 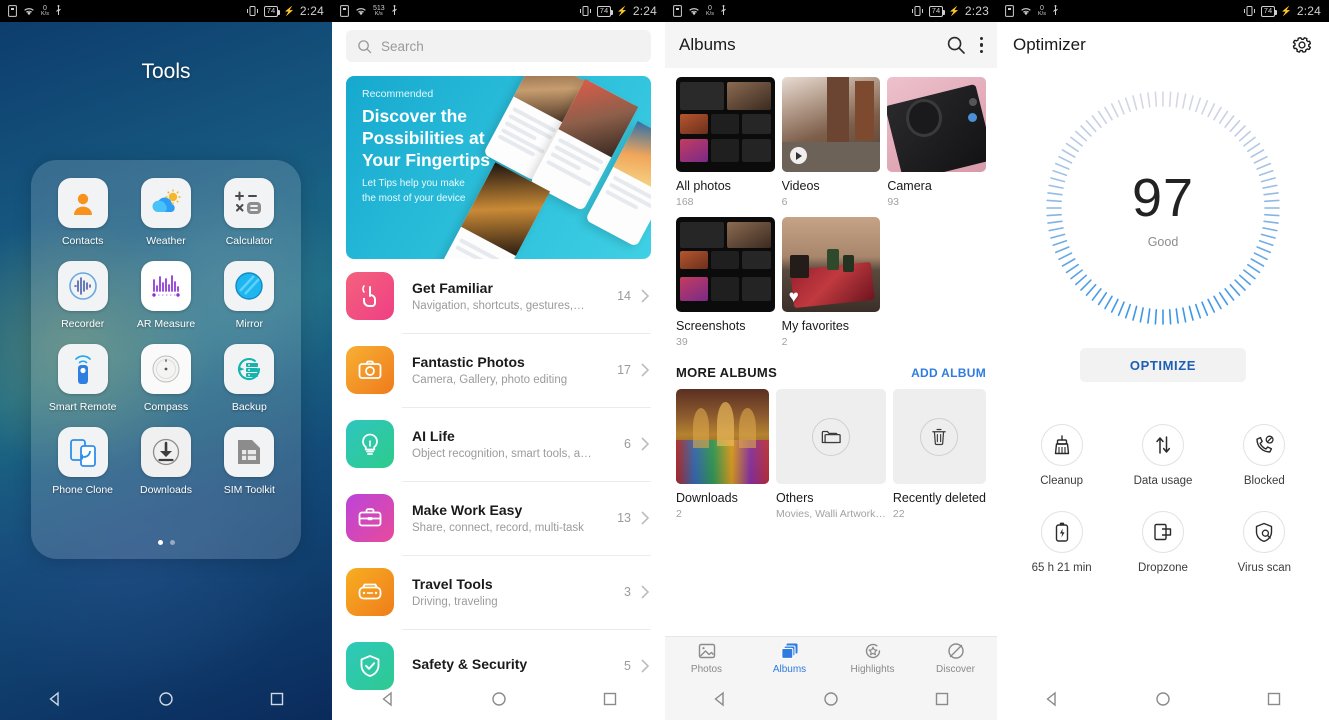 I want to click on charging-icon: ⚡, so click(x=954, y=10).